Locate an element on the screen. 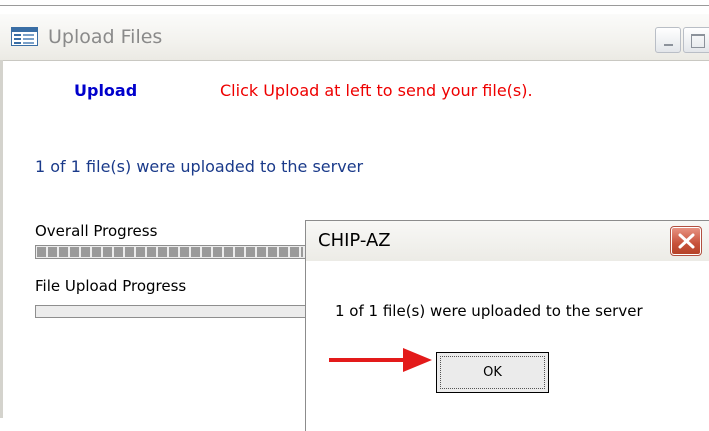 Image resolution: width=709 pixels, height=431 pixels. upload-link: Upload is located at coordinates (105, 90).